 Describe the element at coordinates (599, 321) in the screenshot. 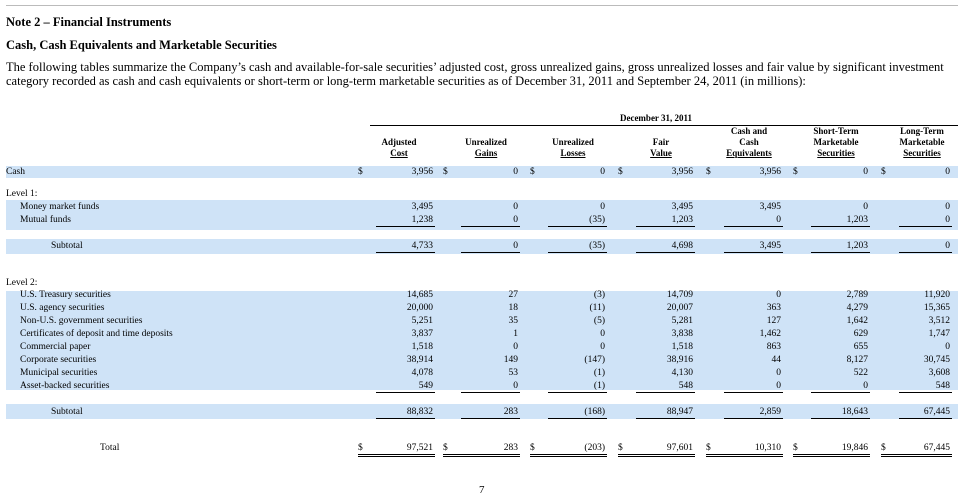

I see `cell-value: (5)` at that location.